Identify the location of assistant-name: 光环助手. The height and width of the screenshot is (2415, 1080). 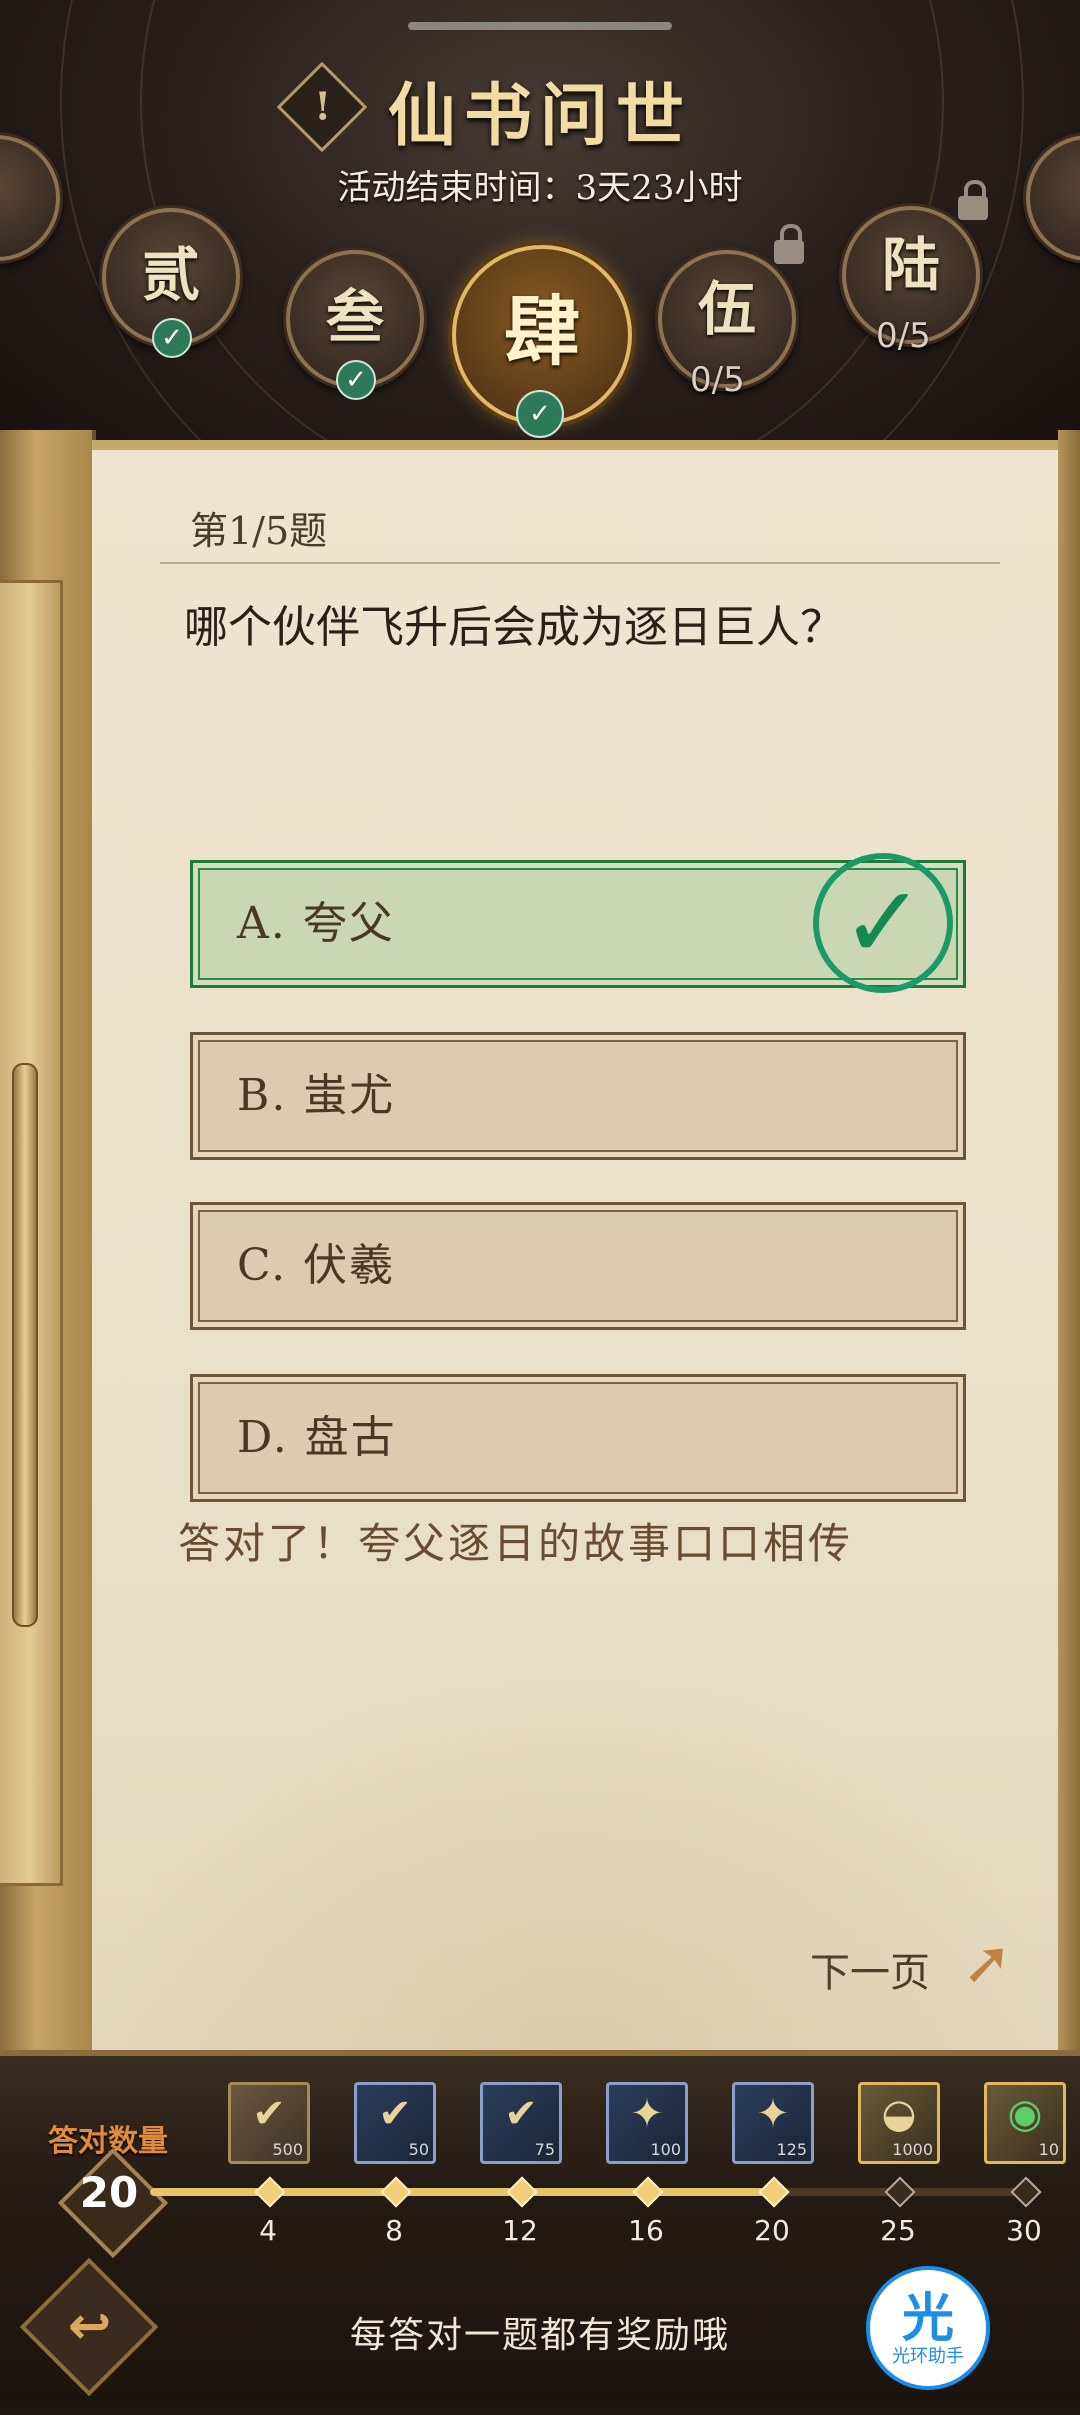
(928, 2356).